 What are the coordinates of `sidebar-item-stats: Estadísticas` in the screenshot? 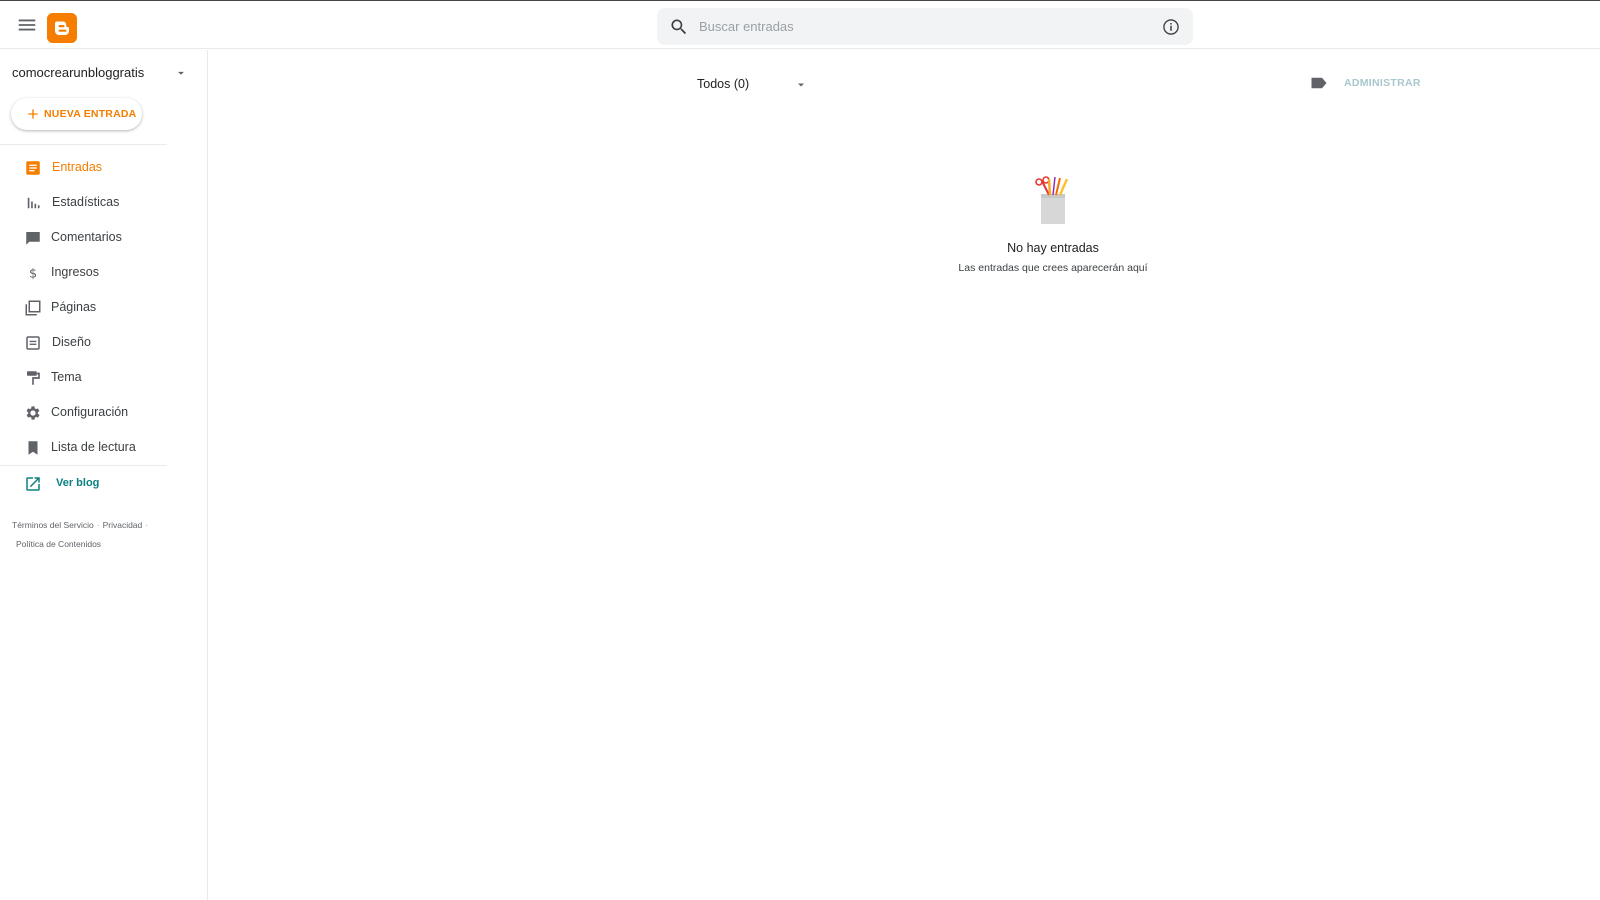 It's located at (103, 202).